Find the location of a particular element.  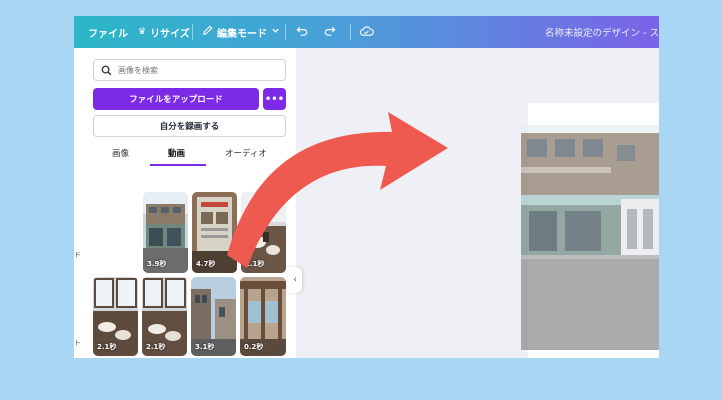

curved-arrow-annotation is located at coordinates (337, 190).